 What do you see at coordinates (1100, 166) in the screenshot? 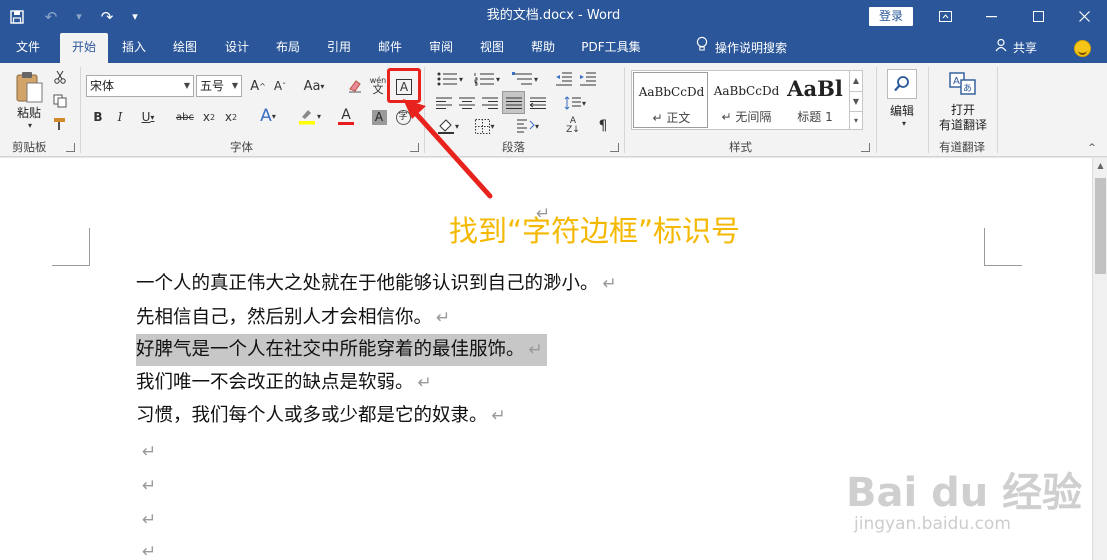
I see `scroll-up-icon: ▲` at bounding box center [1100, 166].